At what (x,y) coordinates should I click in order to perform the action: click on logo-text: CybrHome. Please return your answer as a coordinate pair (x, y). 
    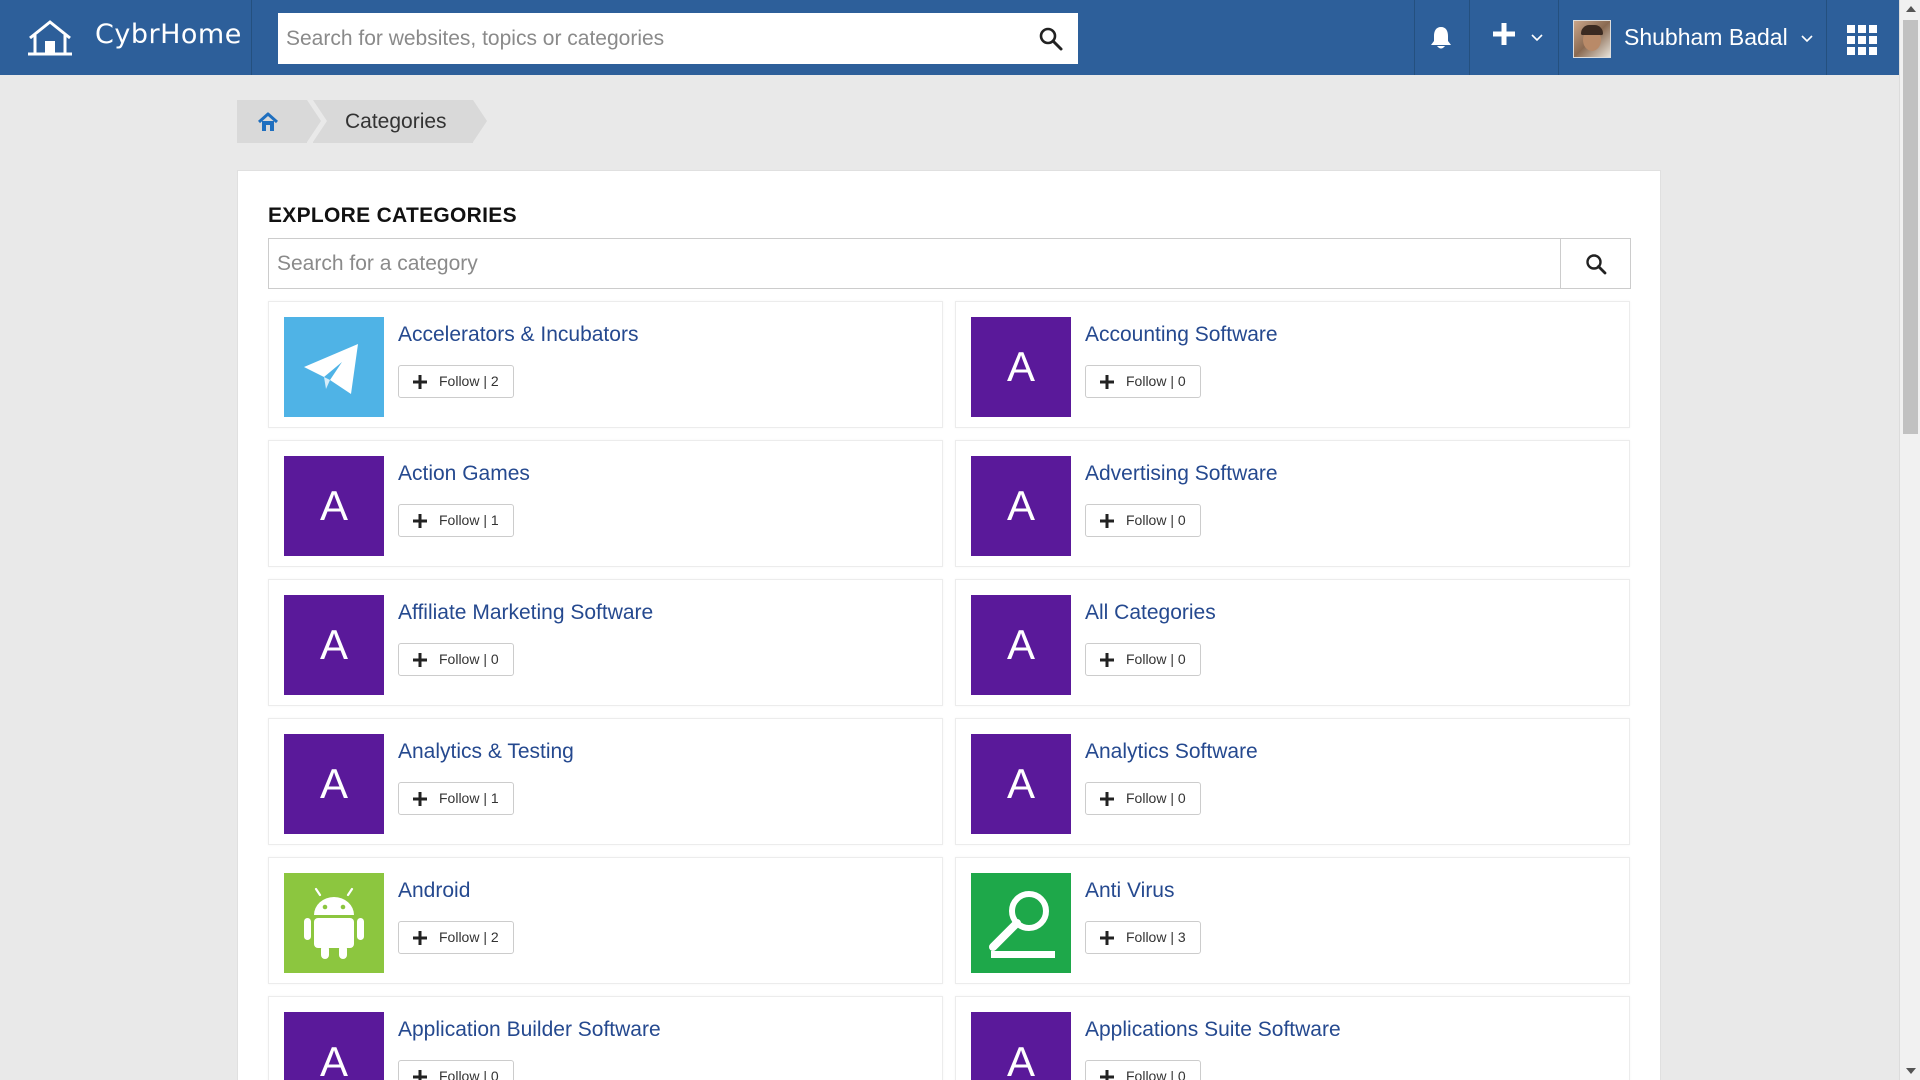
    Looking at the image, I should click on (168, 34).